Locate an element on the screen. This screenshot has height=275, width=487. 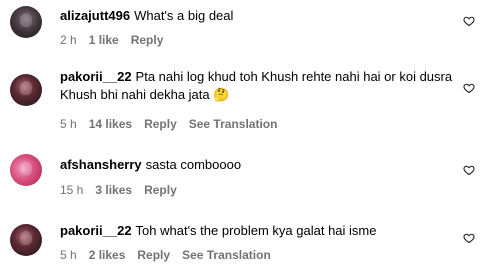
comment-likes: 2 likes is located at coordinates (107, 255).